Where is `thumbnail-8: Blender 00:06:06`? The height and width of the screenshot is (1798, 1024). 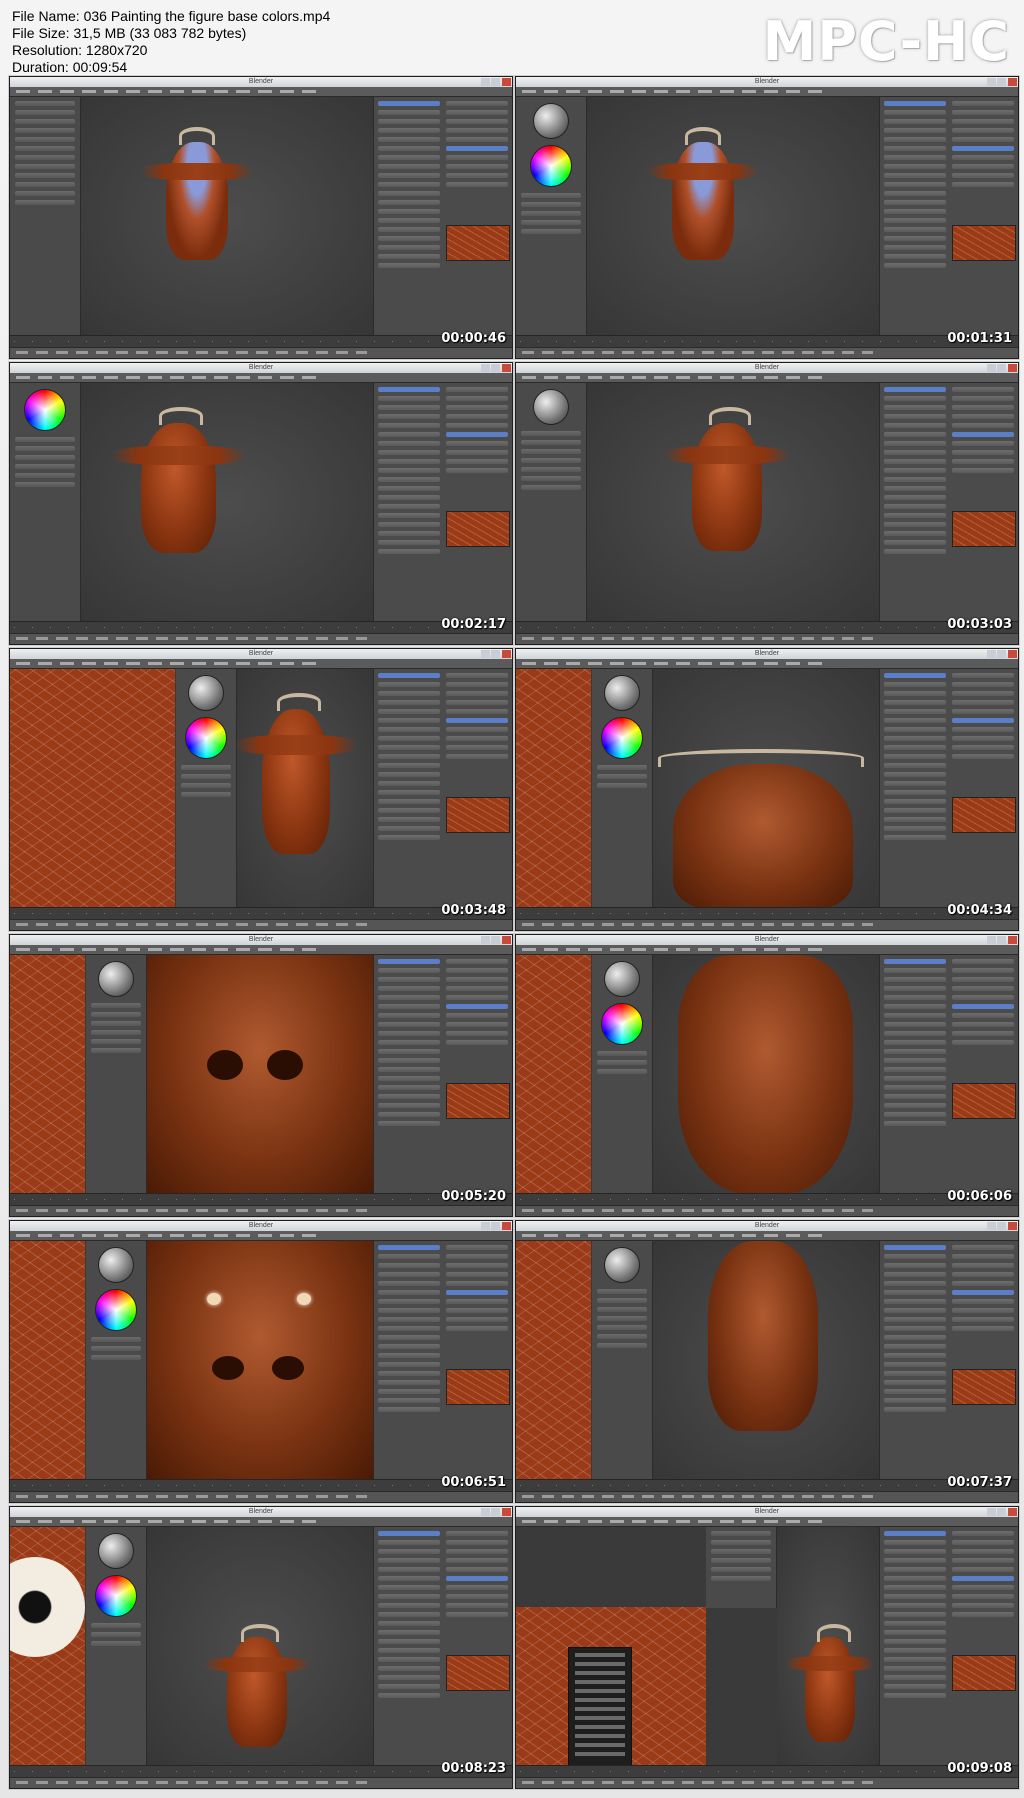
thumbnail-8: Blender 00:06:06 is located at coordinates (767, 1075).